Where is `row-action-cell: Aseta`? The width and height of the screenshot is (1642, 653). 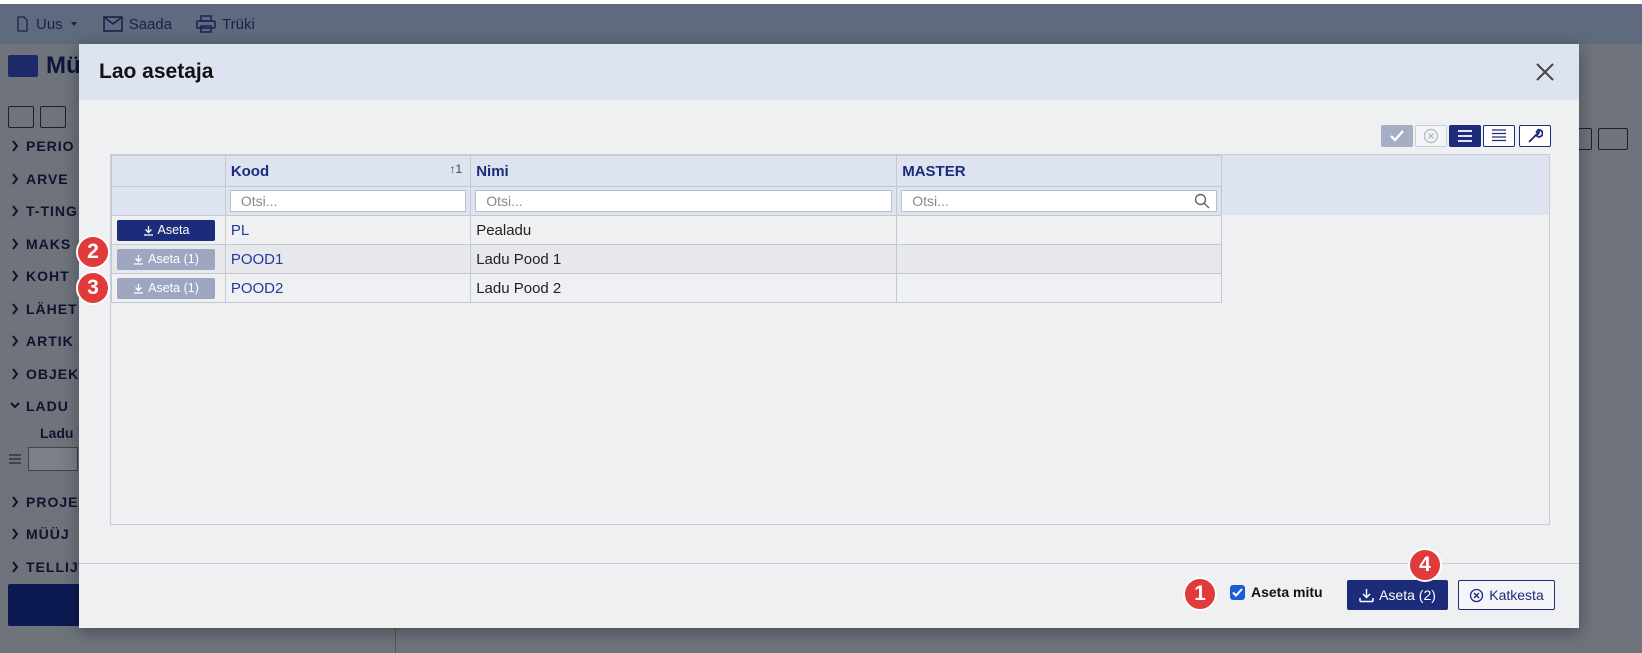
row-action-cell: Aseta is located at coordinates (168, 230).